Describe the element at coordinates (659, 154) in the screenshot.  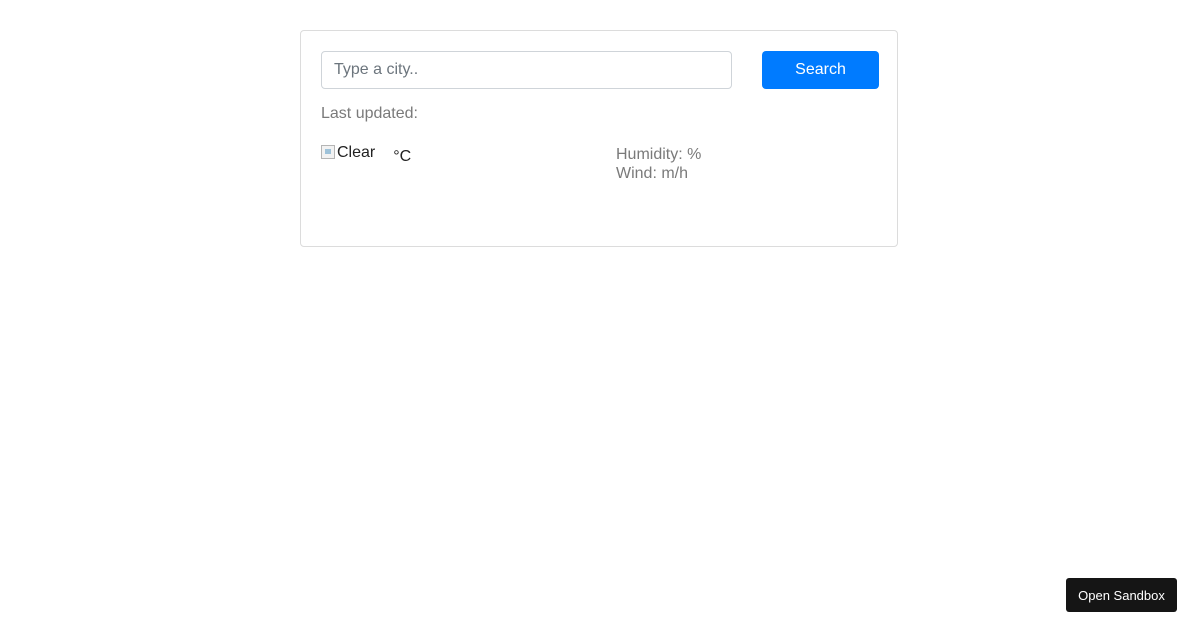
I see `humidity-label: Humidity: %` at that location.